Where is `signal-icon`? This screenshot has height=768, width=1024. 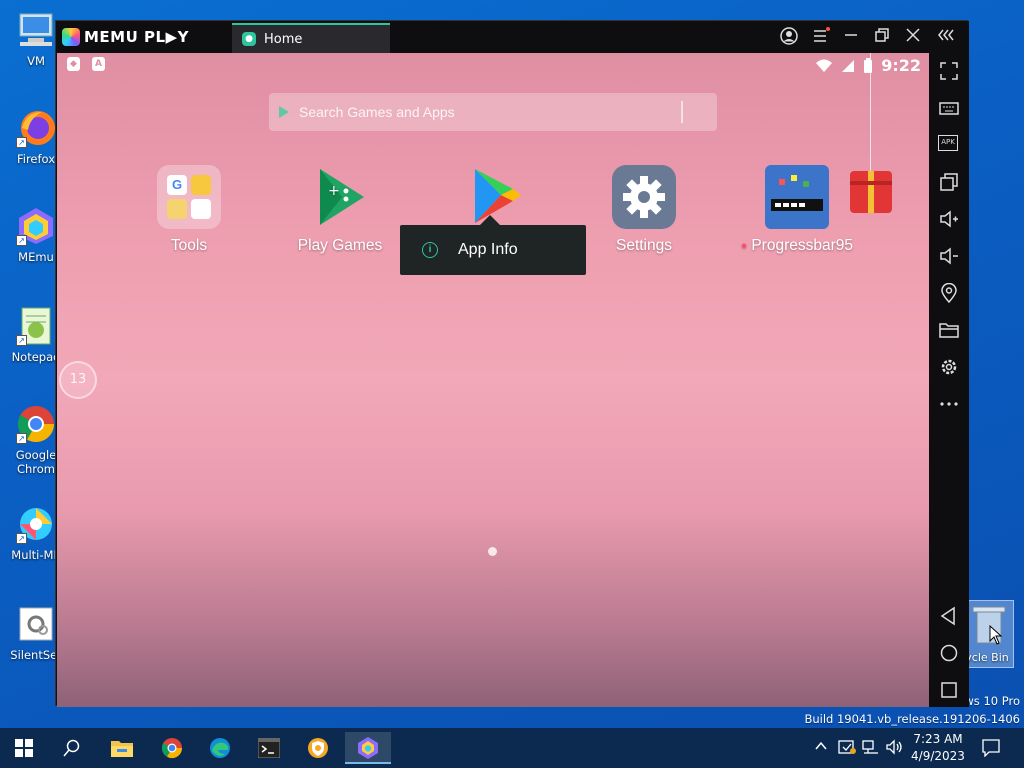
signal-icon is located at coordinates (848, 65).